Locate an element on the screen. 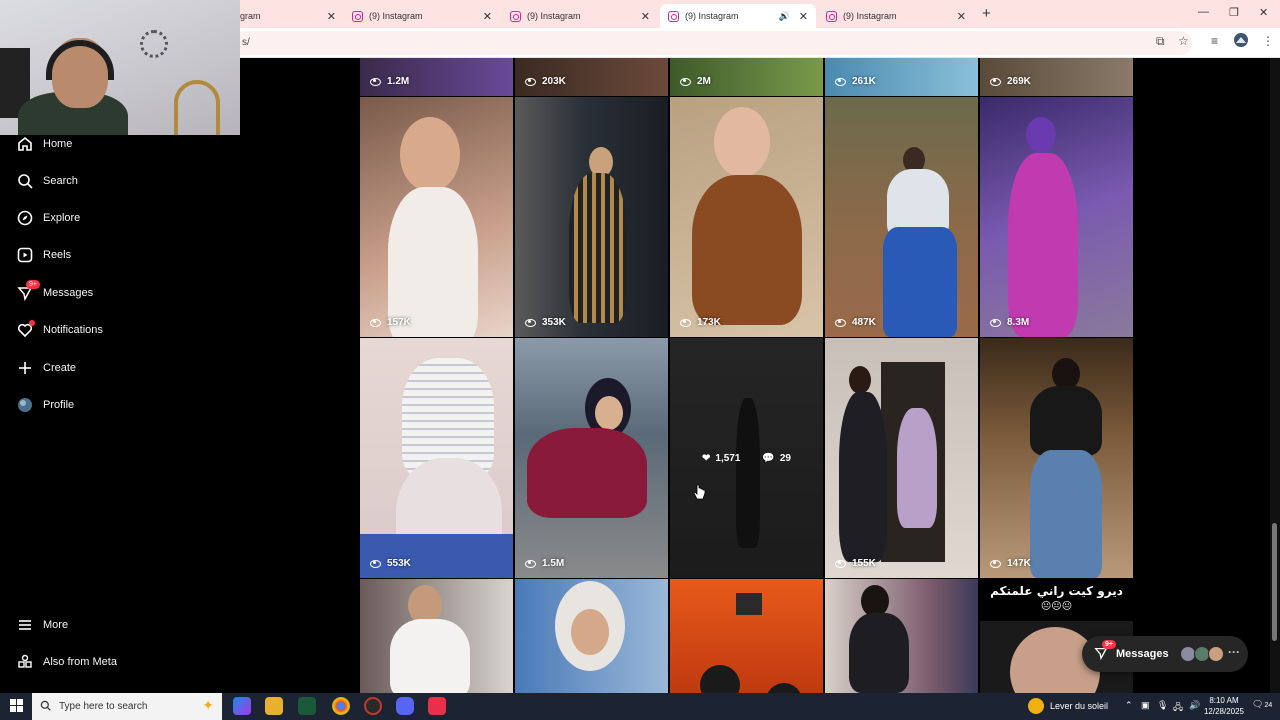 The height and width of the screenshot is (720, 1280). reel-thumbnail: 155K is located at coordinates (901, 458).